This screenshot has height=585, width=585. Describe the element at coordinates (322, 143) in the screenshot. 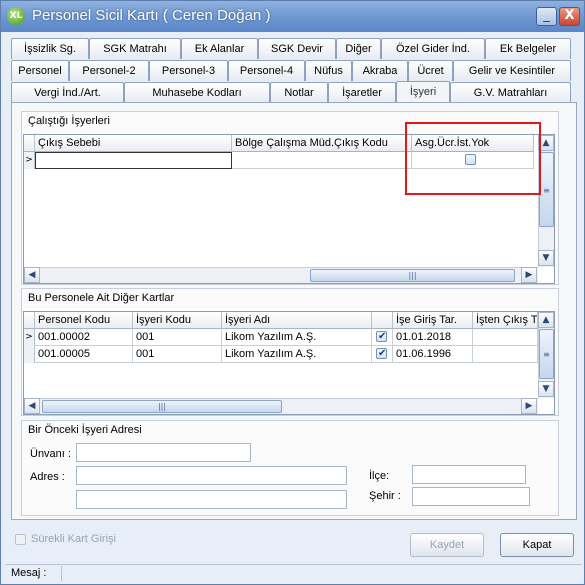

I see `col-header-bolge-kodu: Bölge Çalışma Müd.Çıkış Kodu` at that location.